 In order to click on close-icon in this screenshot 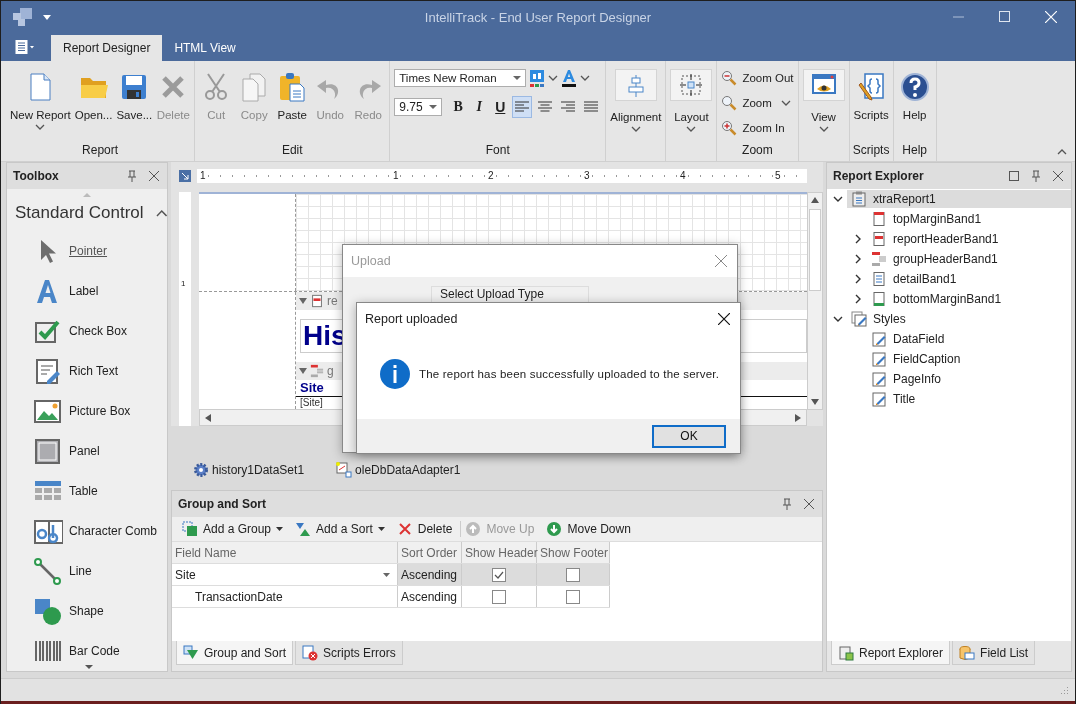, I will do `click(724, 319)`.